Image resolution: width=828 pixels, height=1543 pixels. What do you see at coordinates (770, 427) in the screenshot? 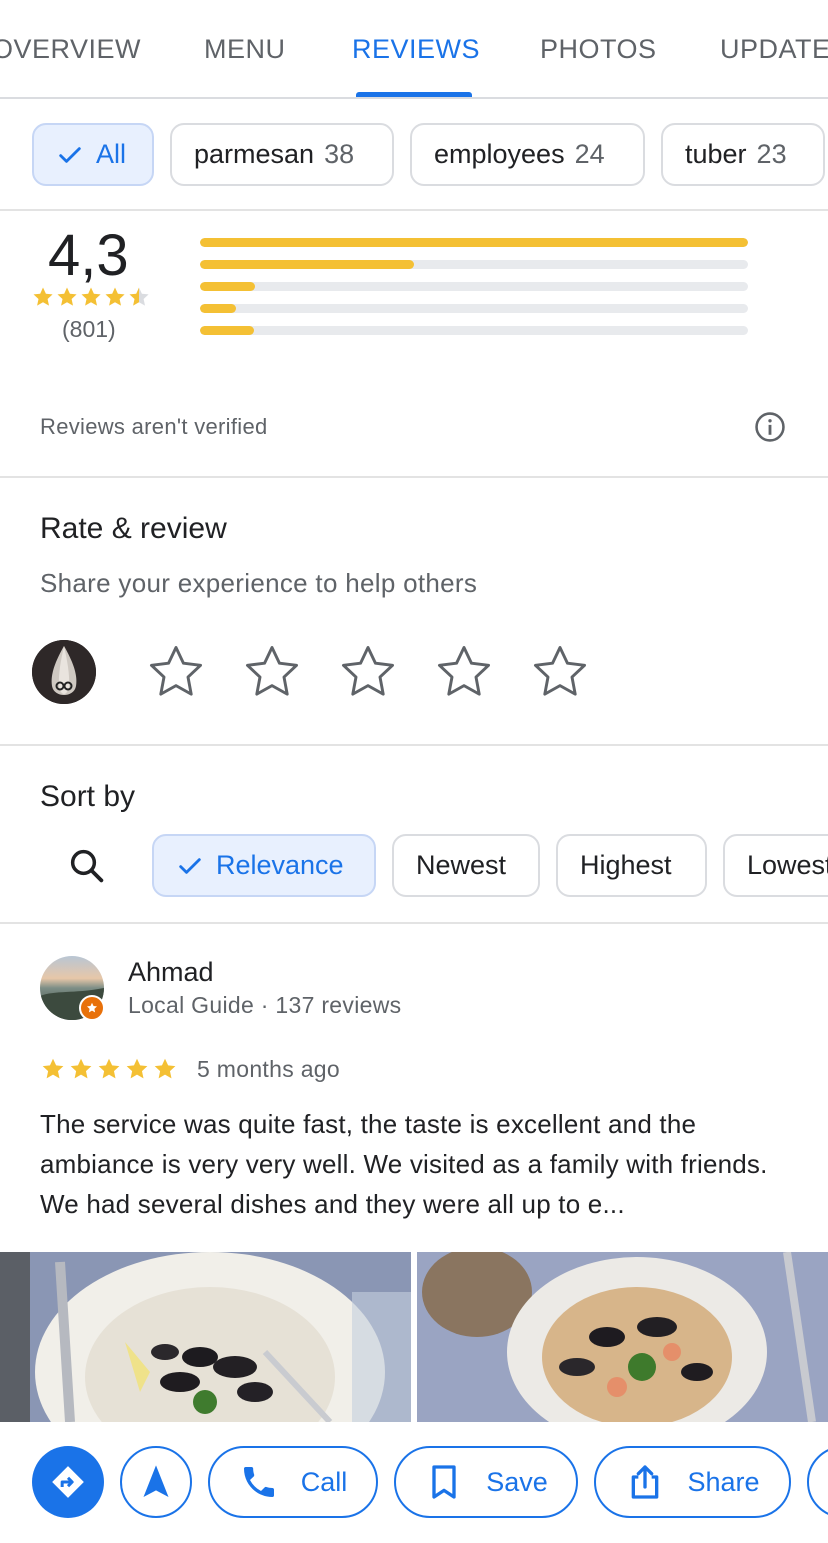
I see `info-icon` at bounding box center [770, 427].